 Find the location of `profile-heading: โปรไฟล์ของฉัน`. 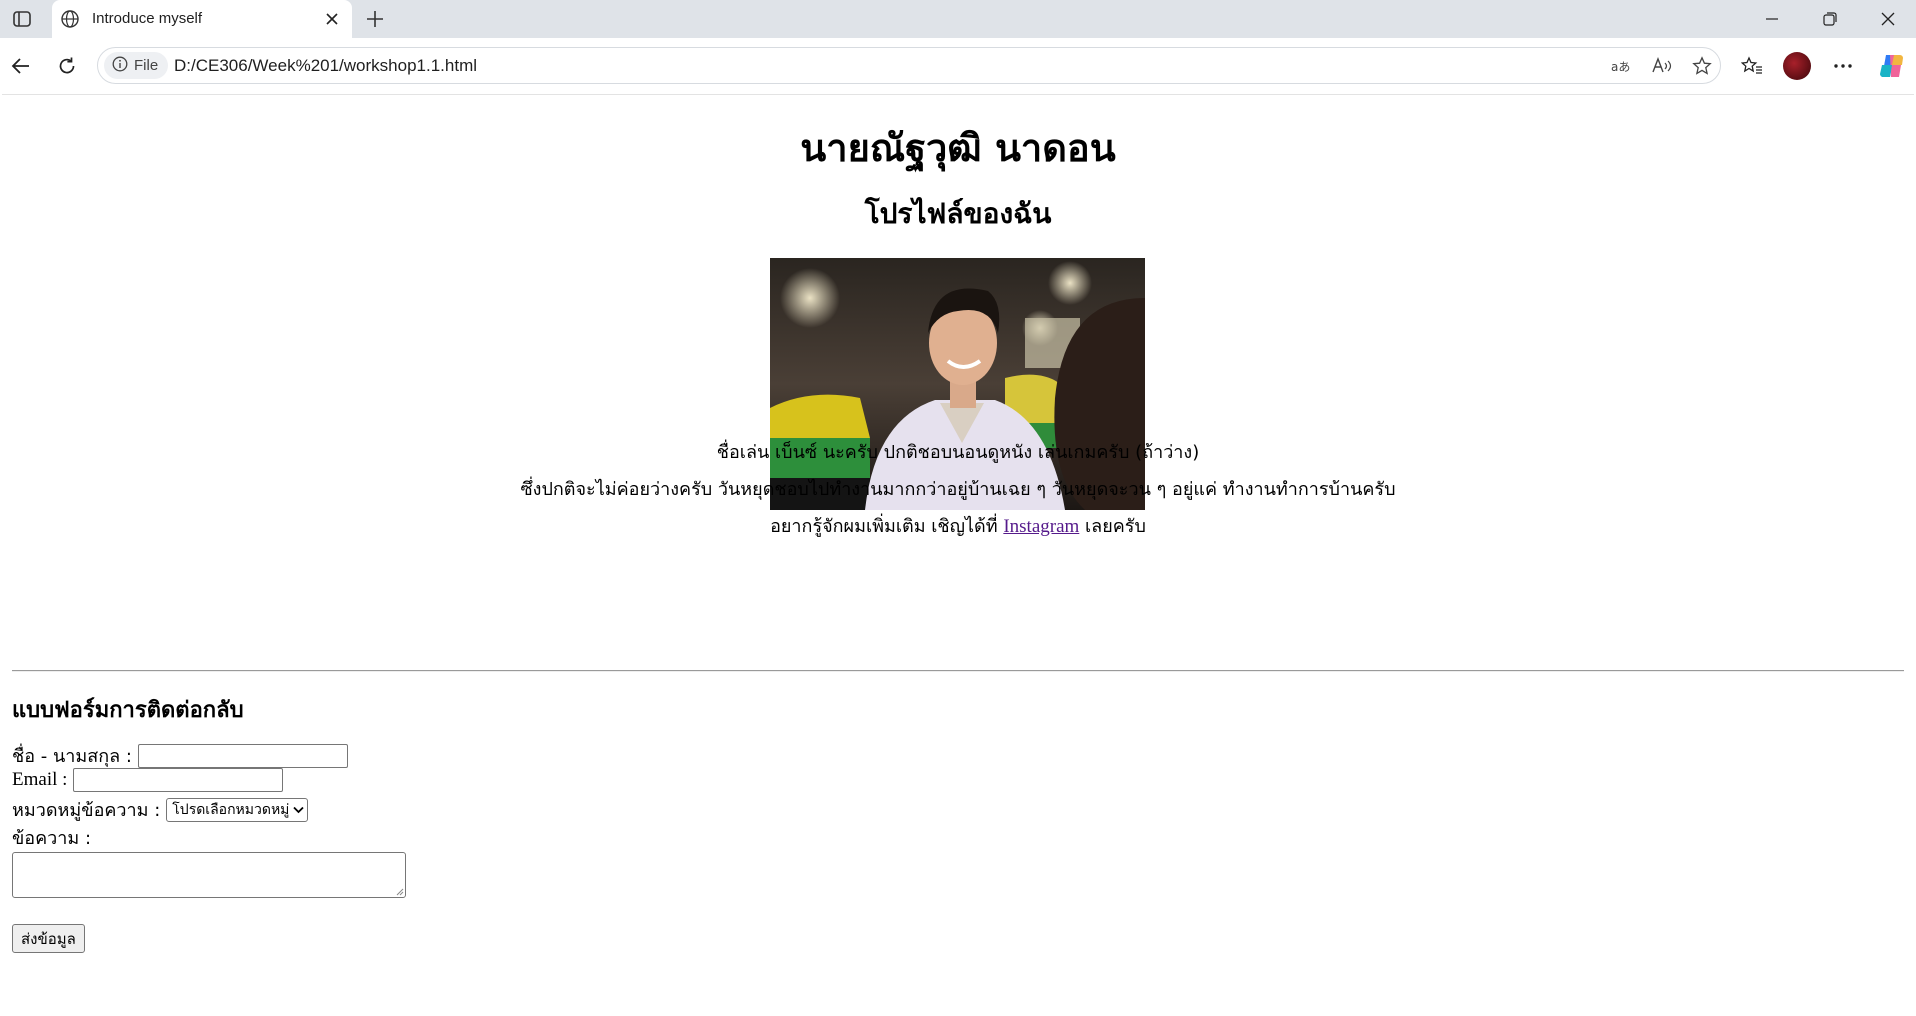

profile-heading: โปรไฟล์ของฉัน is located at coordinates (958, 213).